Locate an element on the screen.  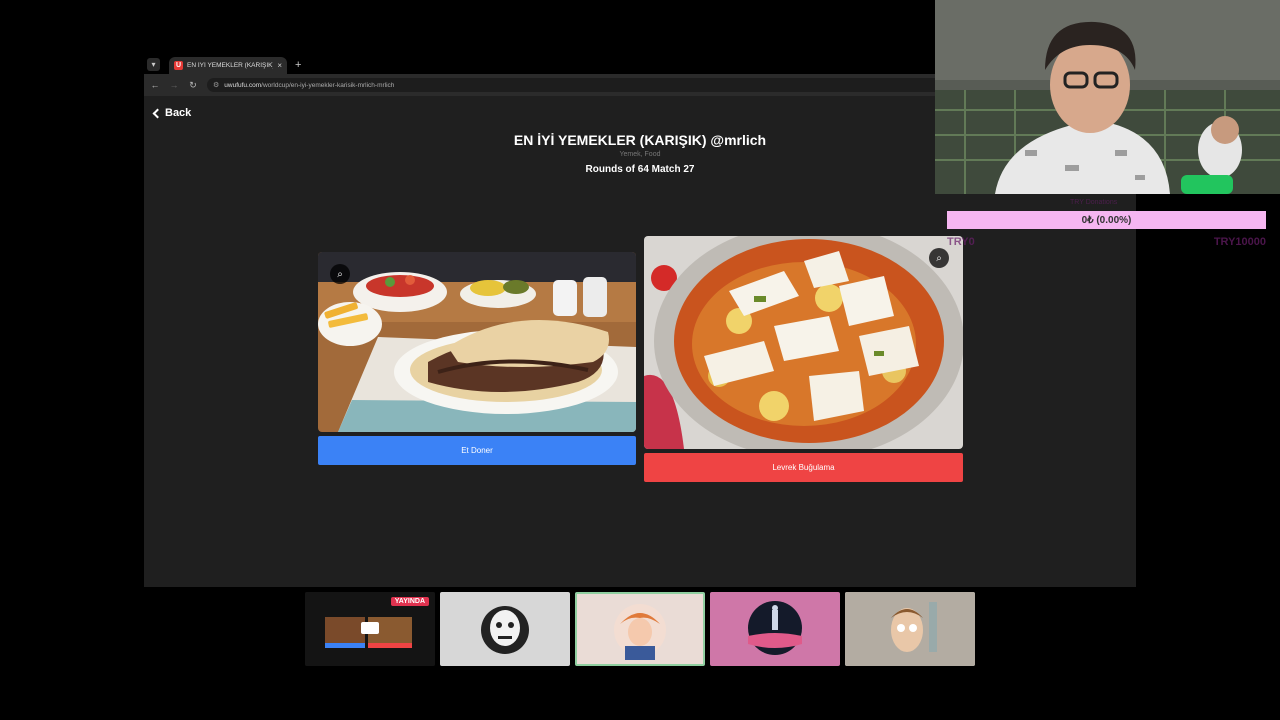
back-label: Back is located at coordinates (178, 113).